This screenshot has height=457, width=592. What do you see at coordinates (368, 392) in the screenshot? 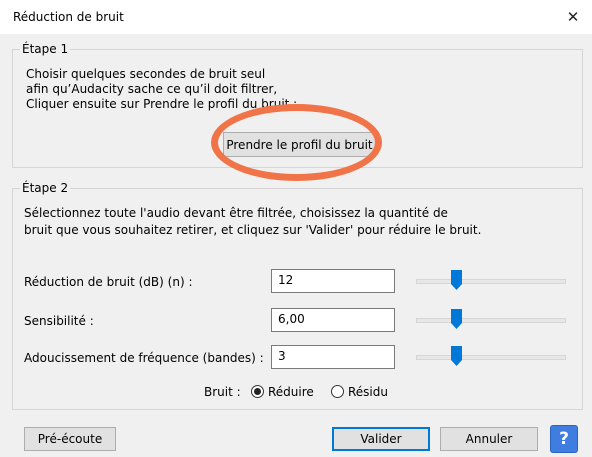
I see `residue-radio-label: Résidu` at bounding box center [368, 392].